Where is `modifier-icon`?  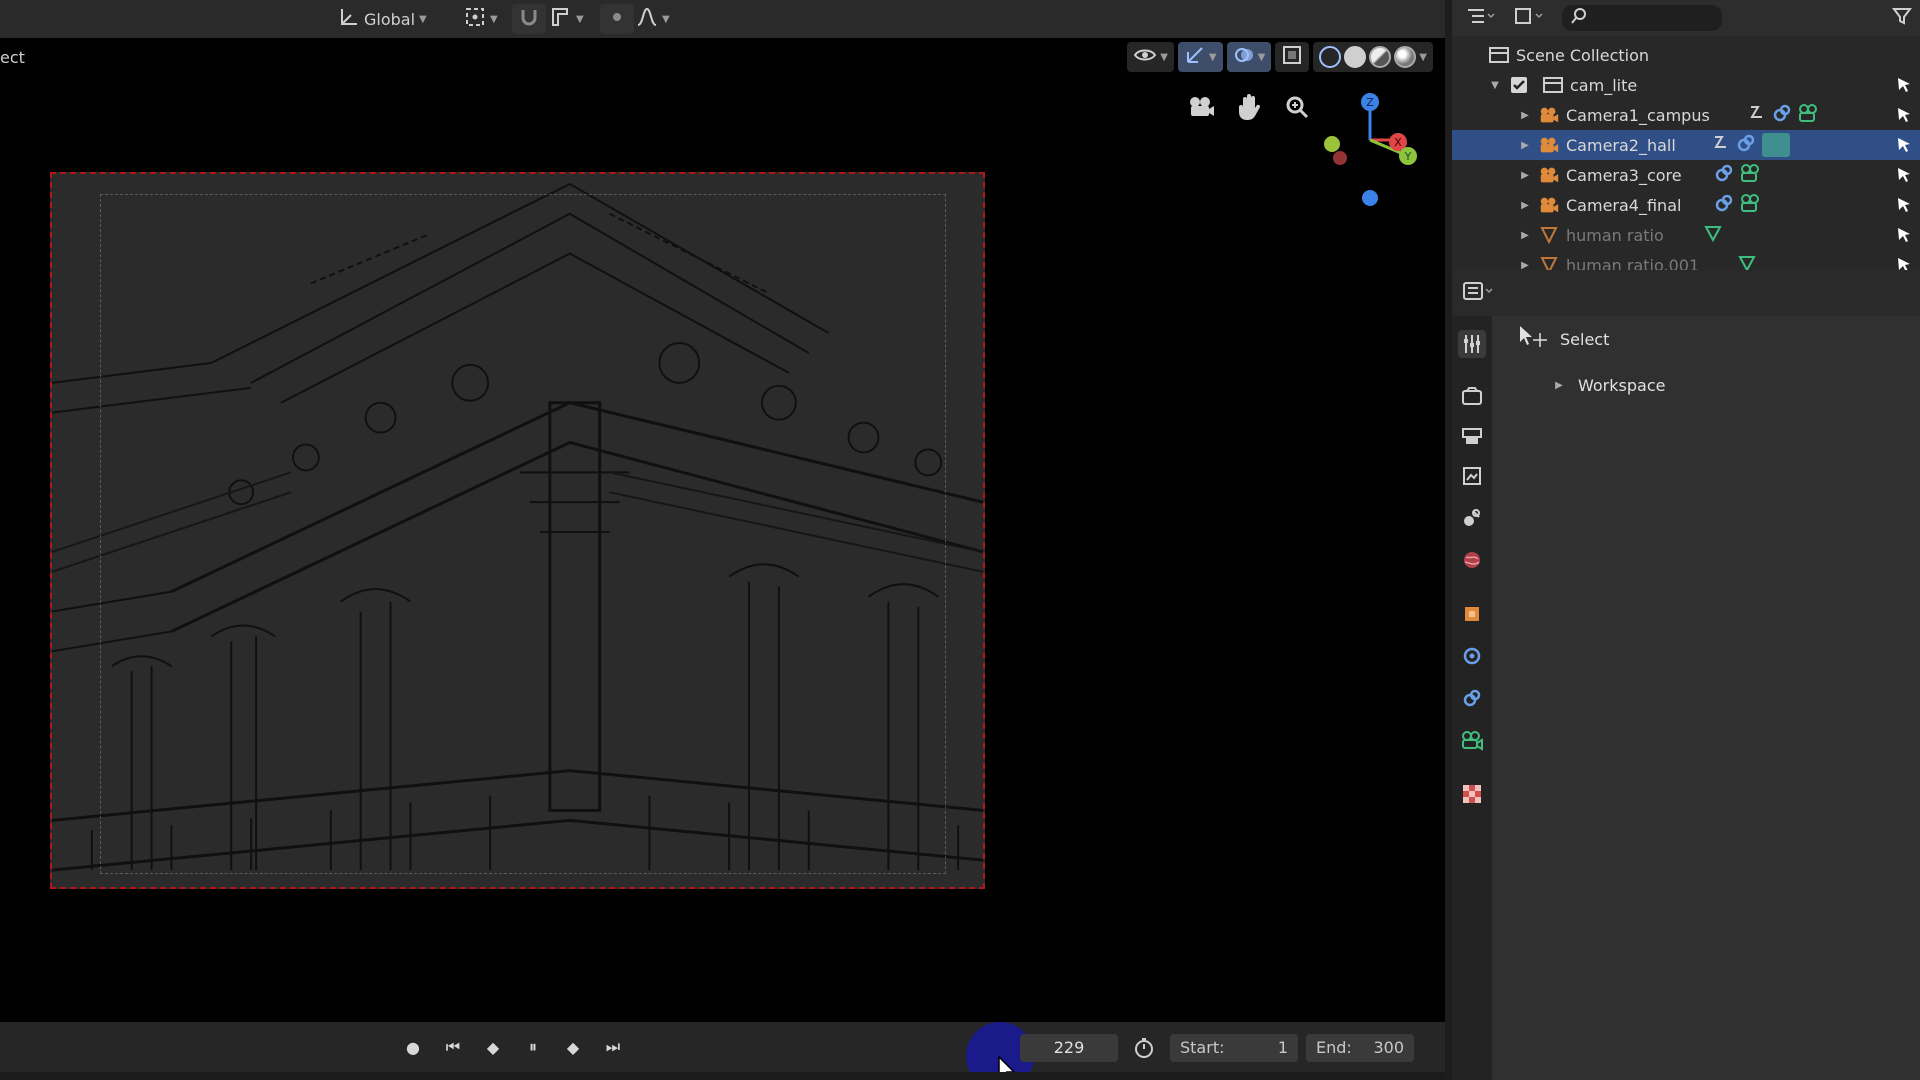
modifier-icon is located at coordinates (1472, 656).